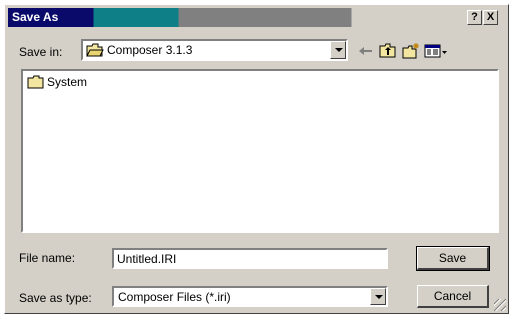  I want to click on save-in-dropdown: Composer 3.1.3, so click(214, 50).